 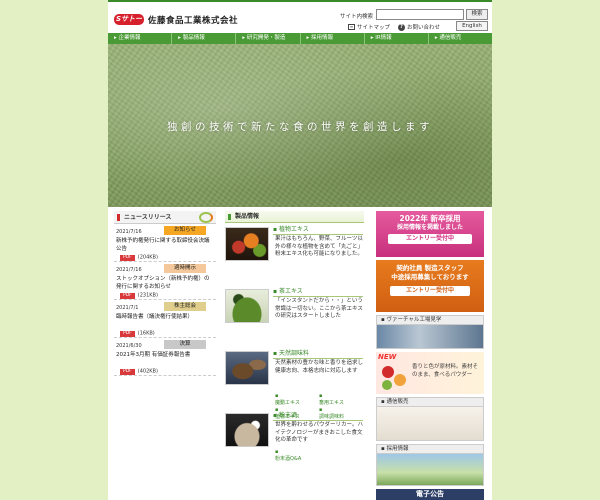 I want to click on search-input, so click(x=420, y=14).